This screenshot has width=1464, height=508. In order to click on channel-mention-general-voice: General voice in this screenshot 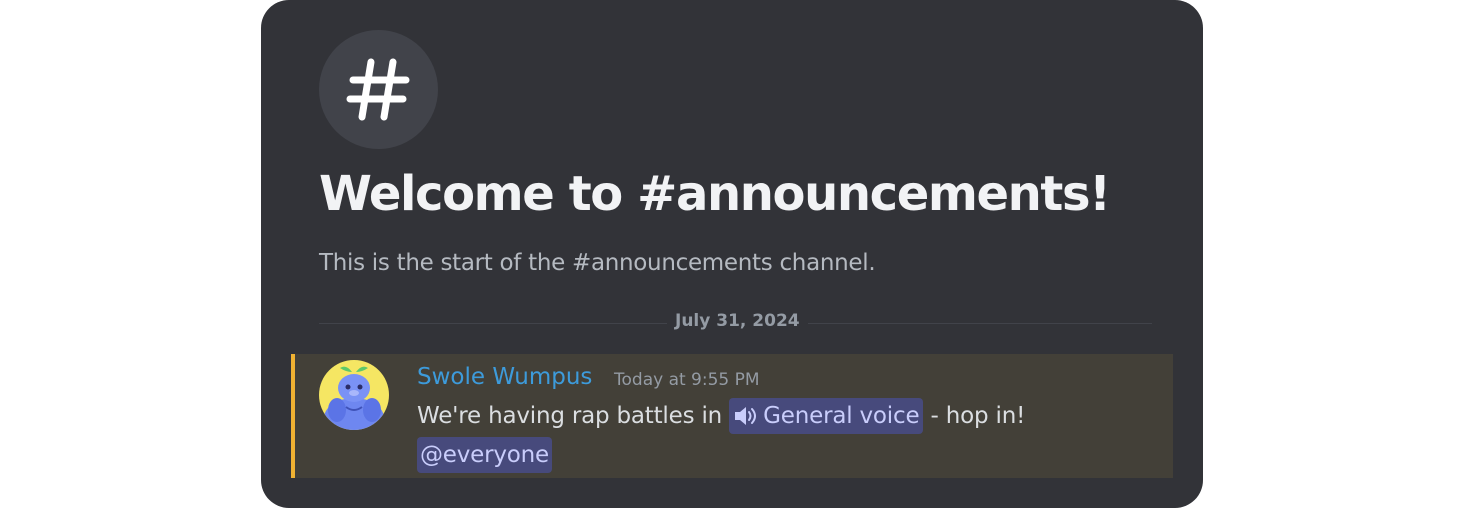, I will do `click(826, 416)`.